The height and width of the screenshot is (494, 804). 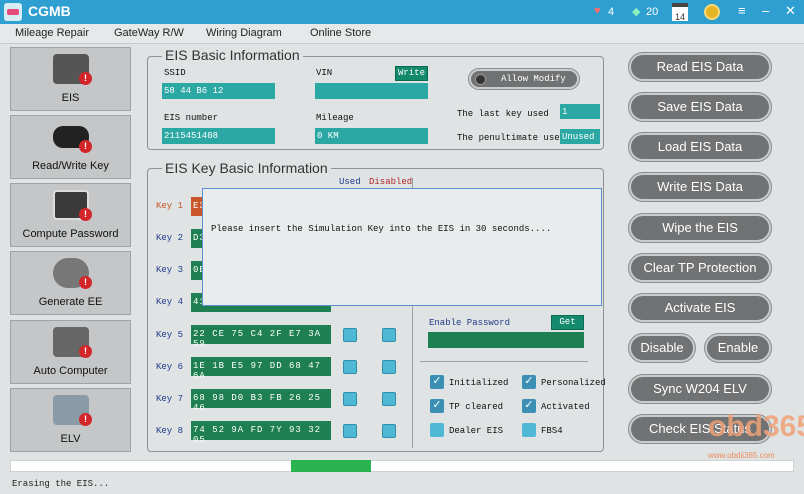 What do you see at coordinates (261, 401) in the screenshot?
I see `key-7-field: 68 98 D0 B3 FB 26 25 46` at bounding box center [261, 401].